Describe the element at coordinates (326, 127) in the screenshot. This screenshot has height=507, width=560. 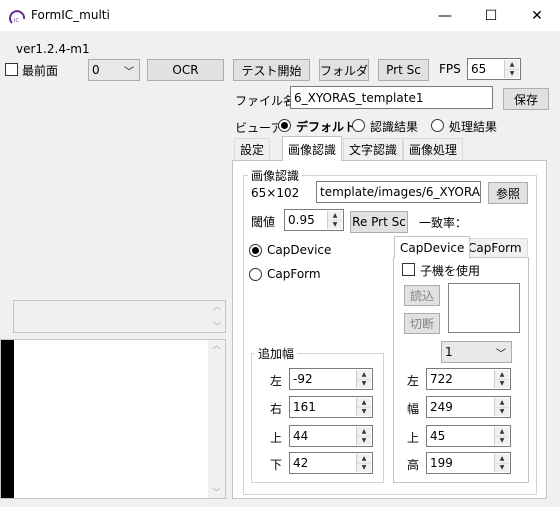
I see `viewer-default-label: デフォルト` at that location.